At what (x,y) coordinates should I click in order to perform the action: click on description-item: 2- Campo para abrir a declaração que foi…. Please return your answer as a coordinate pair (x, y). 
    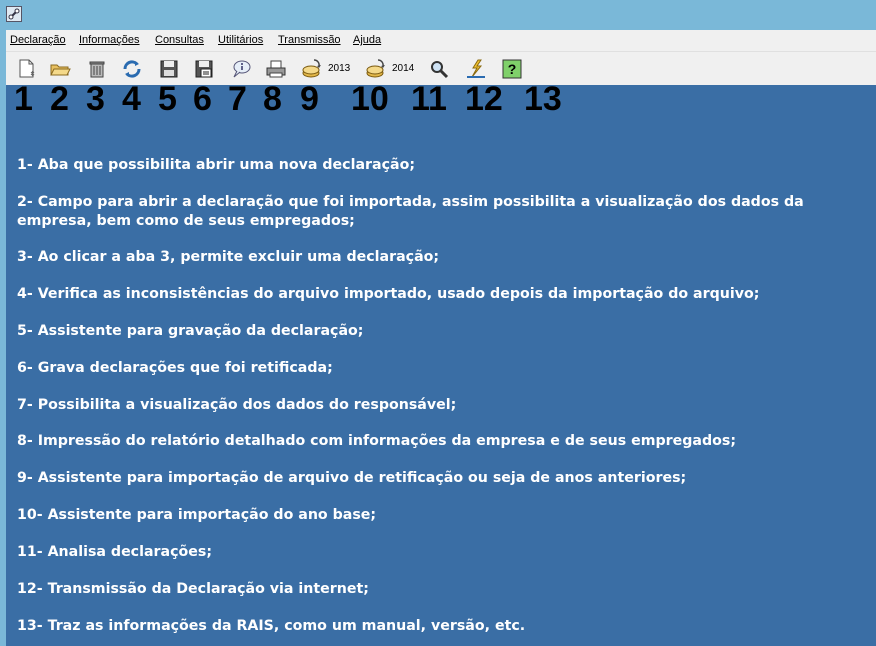
    Looking at the image, I should click on (410, 211).